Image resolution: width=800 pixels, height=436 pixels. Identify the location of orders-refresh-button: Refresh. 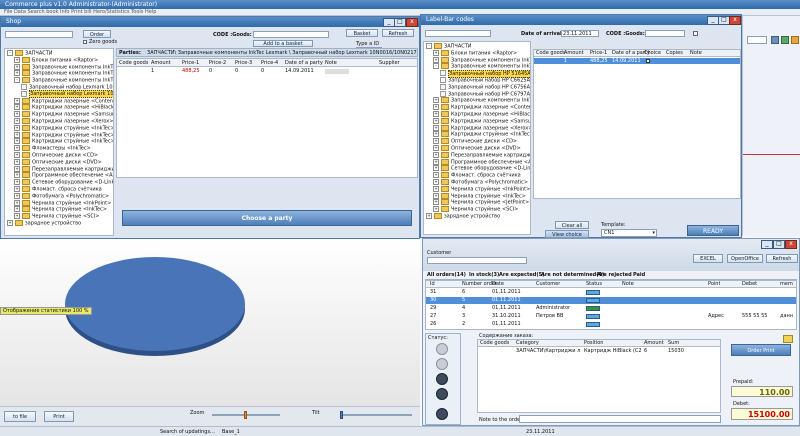
(782, 258).